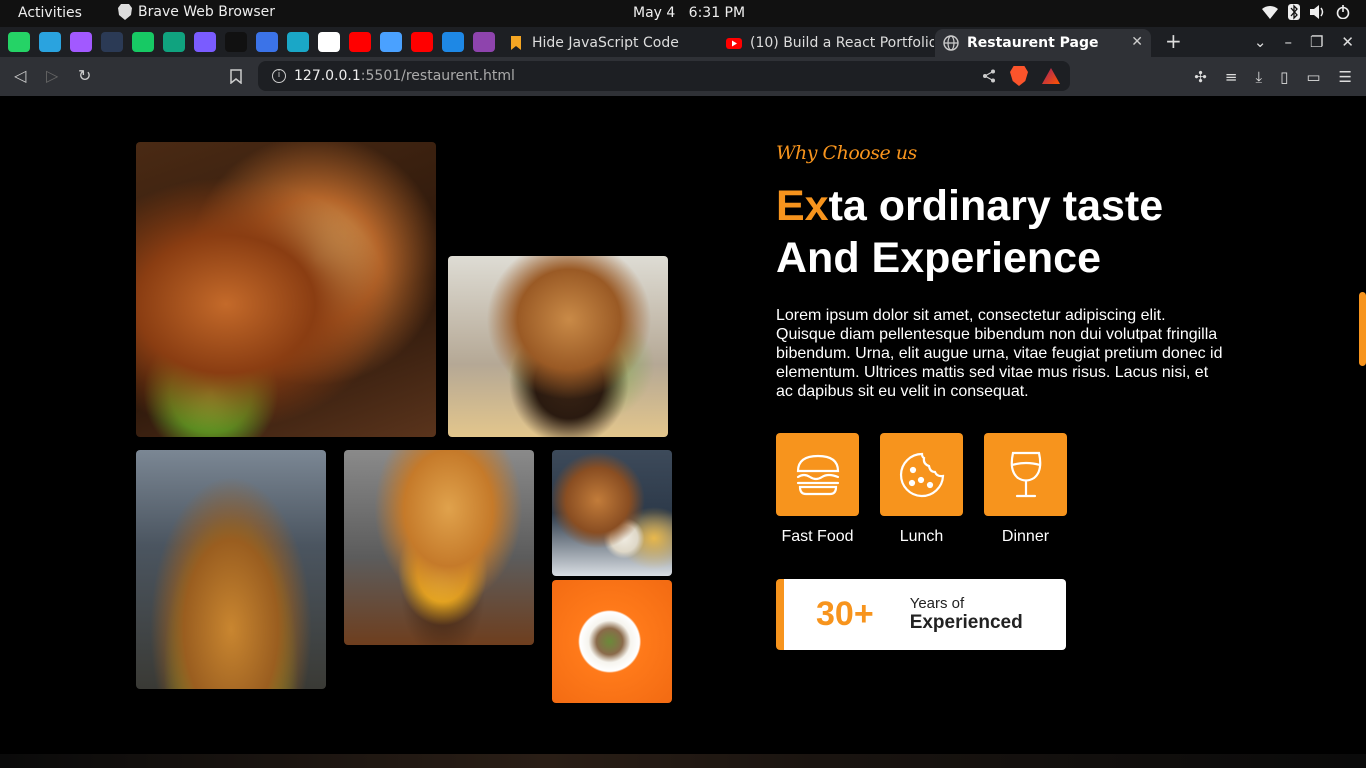 The image size is (1366, 768). Describe the element at coordinates (453, 42) in the screenshot. I see `arrow-icon` at that location.